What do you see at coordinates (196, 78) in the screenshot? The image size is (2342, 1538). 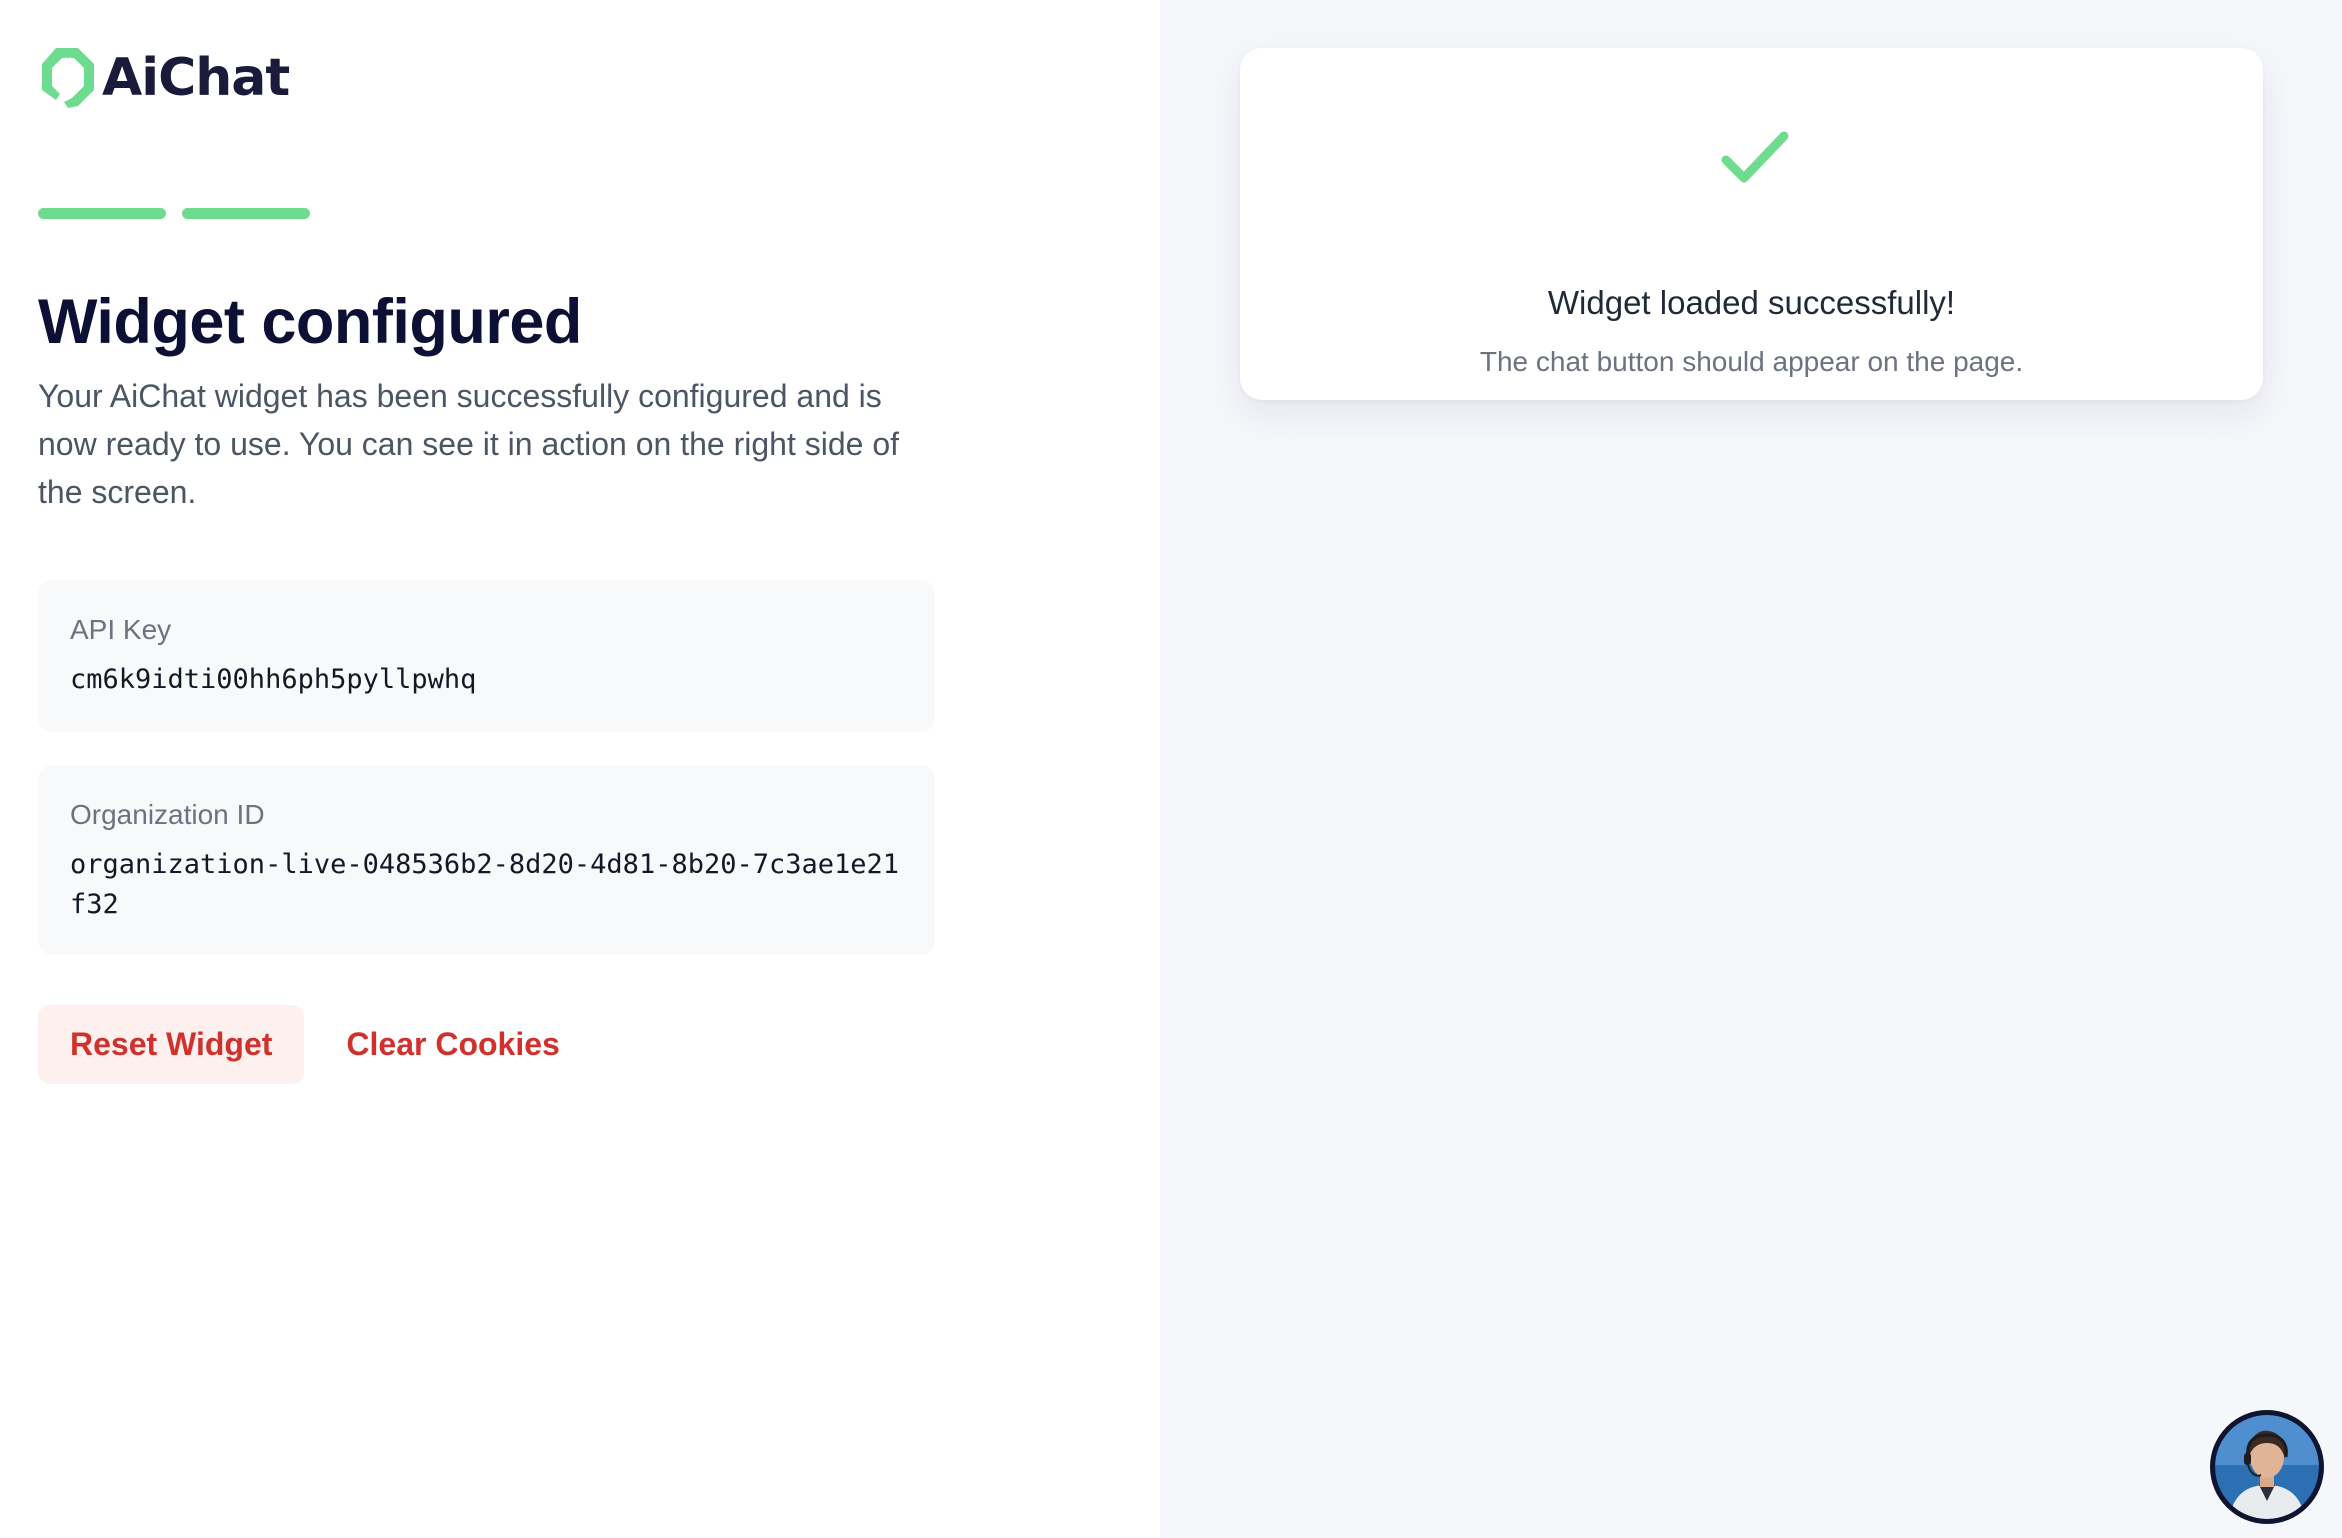 I see `brand-name: AiChat` at bounding box center [196, 78].